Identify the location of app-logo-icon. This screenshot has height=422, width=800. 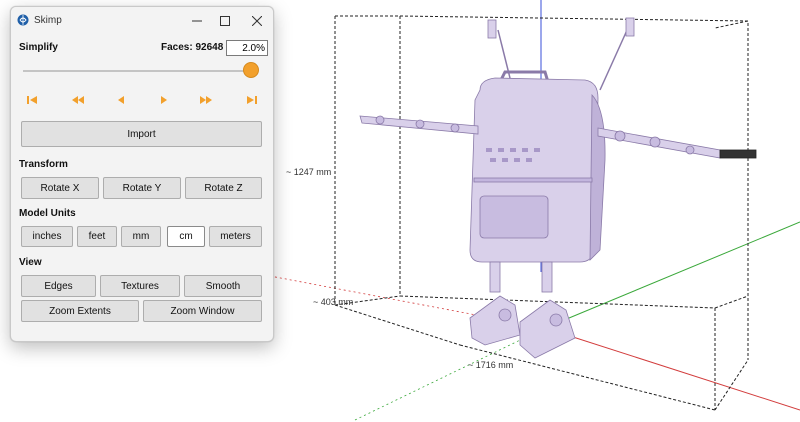
(23, 20).